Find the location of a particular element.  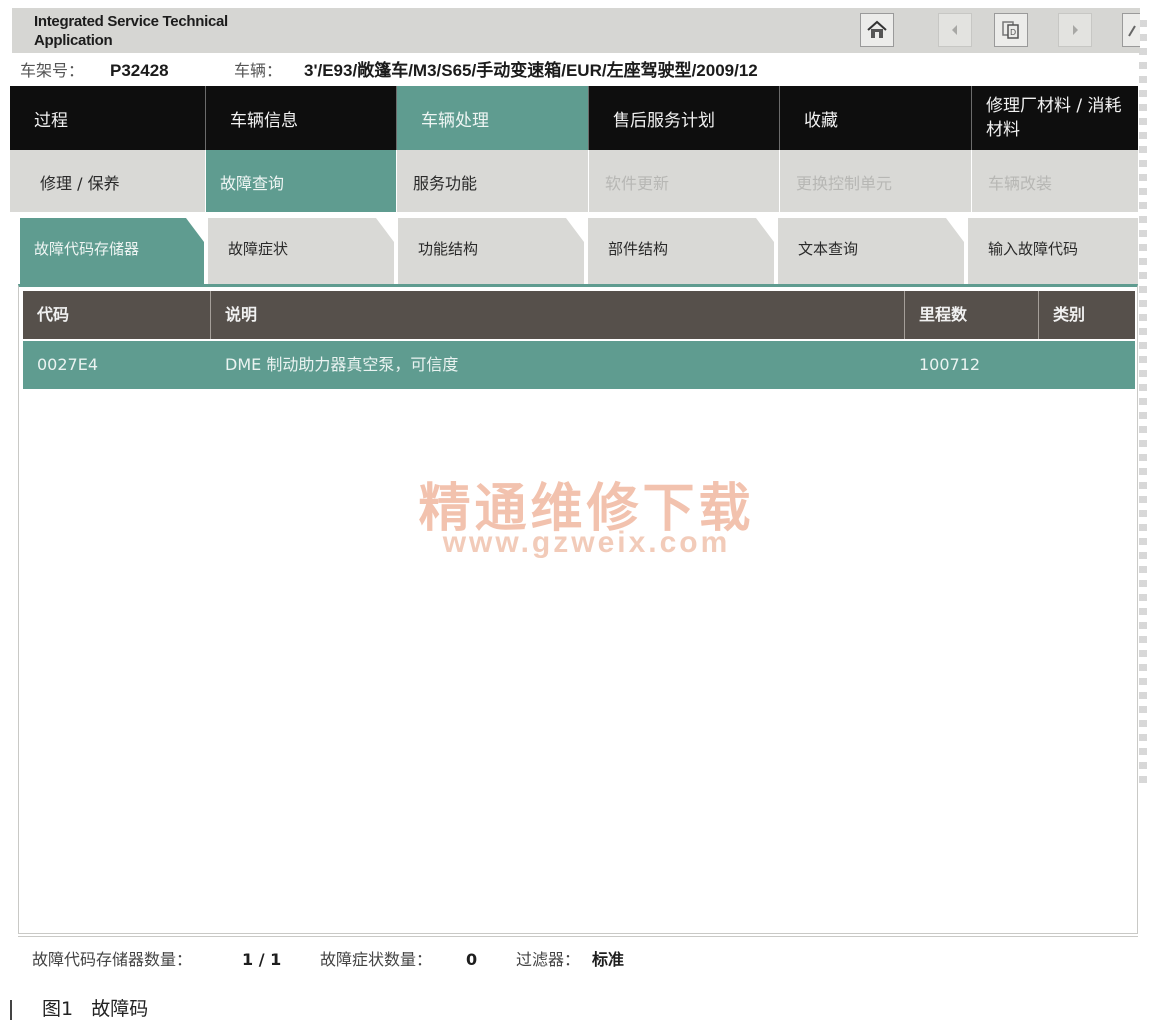

tab-enter-fault-code: 输入故障代码 is located at coordinates (1053, 251).